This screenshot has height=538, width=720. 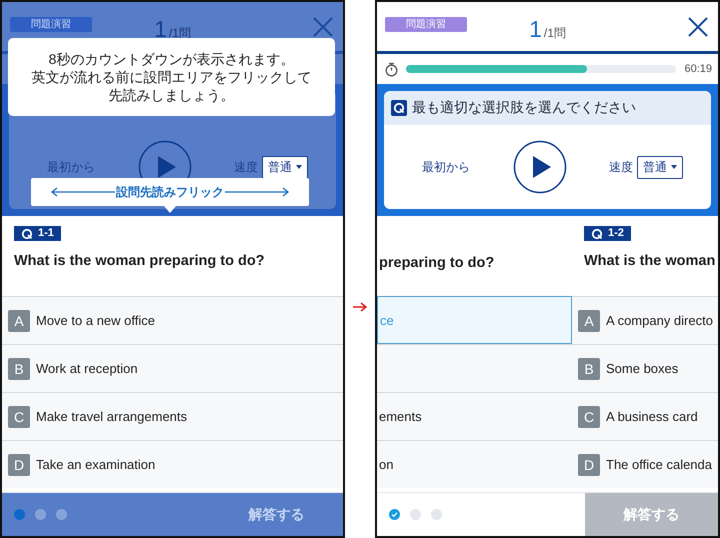 What do you see at coordinates (171, 59) in the screenshot?
I see `tooltip-text: 8秒のカウントダウンが表示されます。` at bounding box center [171, 59].